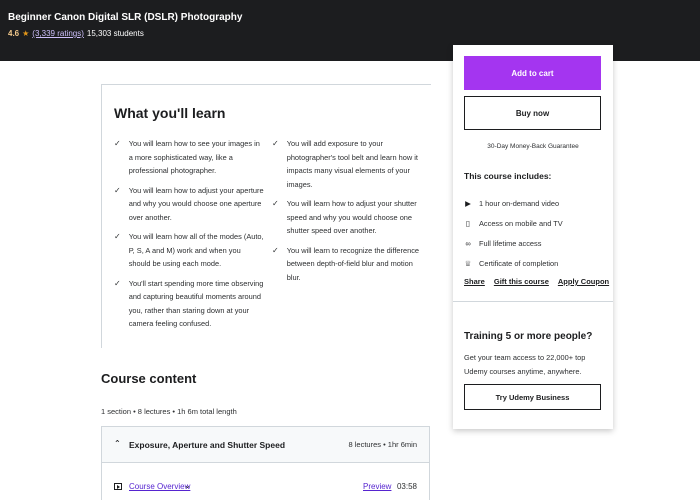 This screenshot has width=700, height=500. Describe the element at coordinates (207, 445) in the screenshot. I see `section-title: Exposure, Aperture and Shutter Speed` at that location.